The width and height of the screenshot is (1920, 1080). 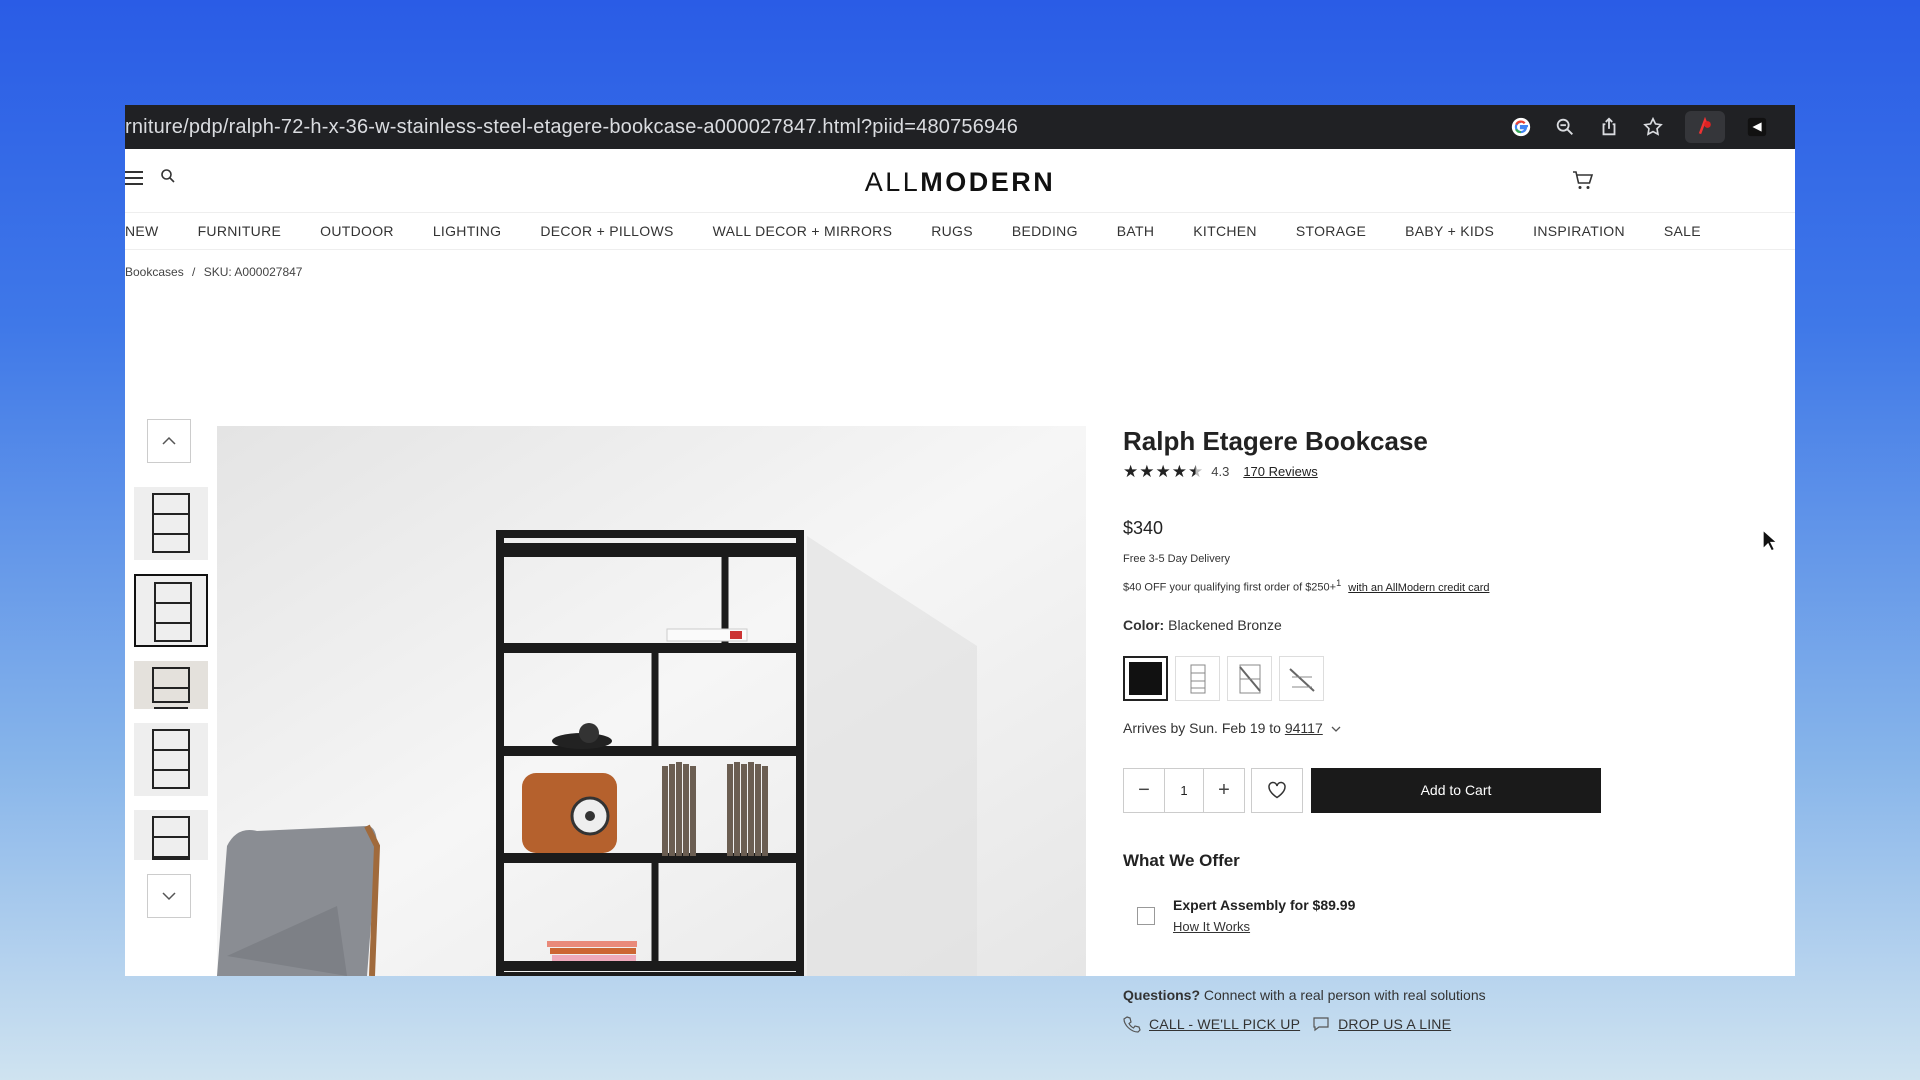 I want to click on nav-item-bath: BATH, so click(x=1136, y=231).